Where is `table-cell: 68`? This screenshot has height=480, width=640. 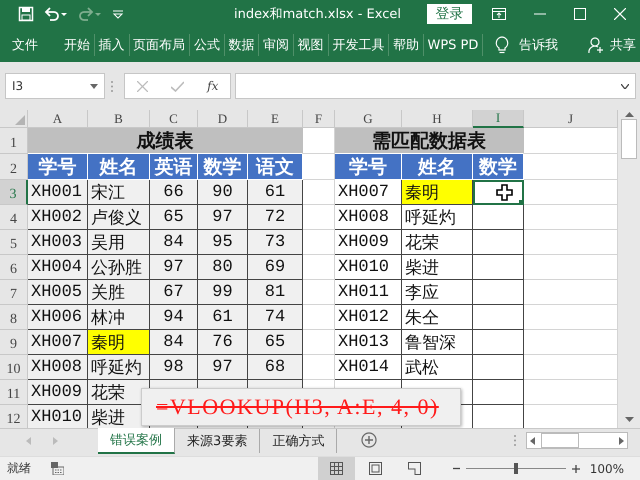 table-cell: 68 is located at coordinates (275, 367).